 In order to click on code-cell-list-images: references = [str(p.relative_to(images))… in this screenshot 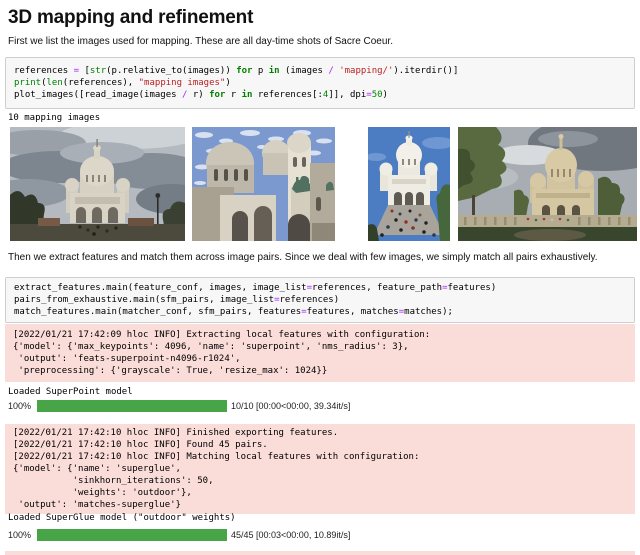, I will do `click(320, 83)`.